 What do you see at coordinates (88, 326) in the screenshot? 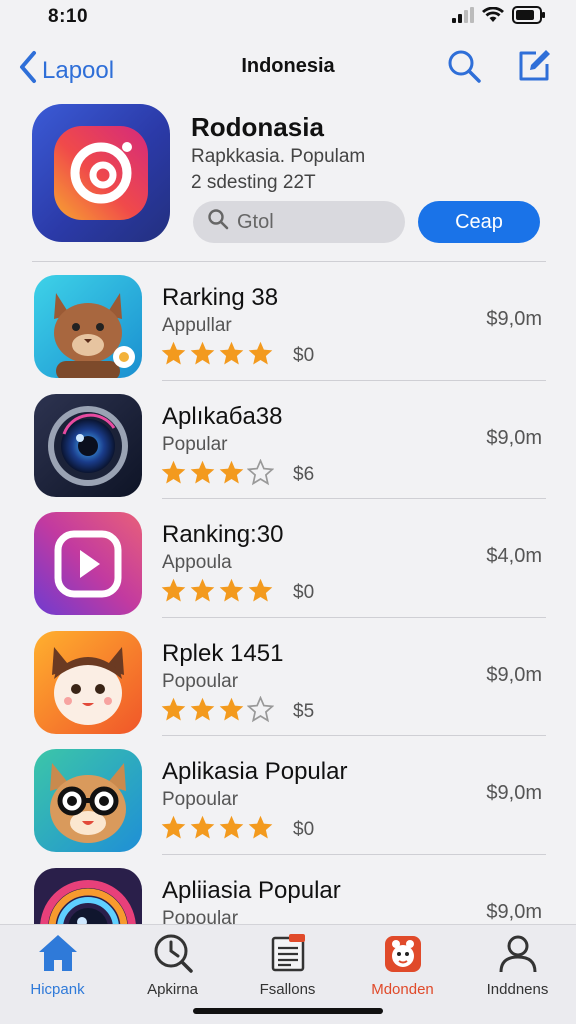
I see `cat-avatar-icon` at bounding box center [88, 326].